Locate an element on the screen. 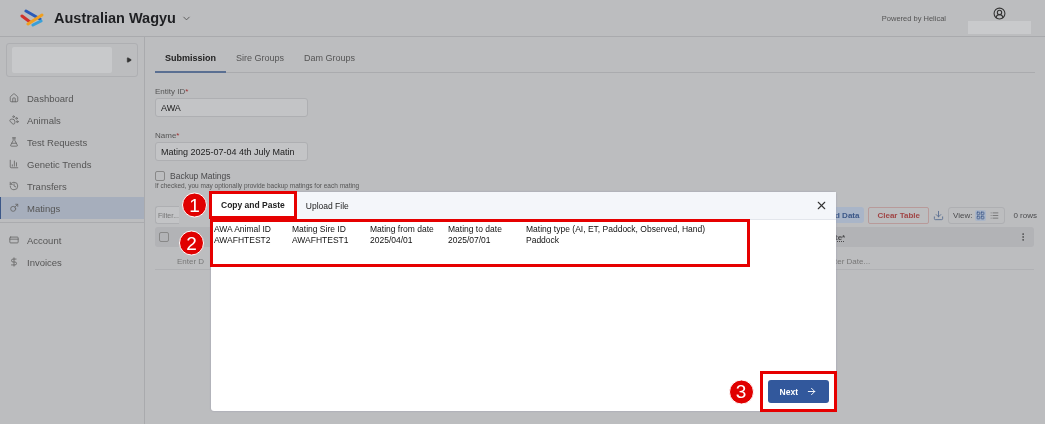  tab: Upload File is located at coordinates (327, 205).